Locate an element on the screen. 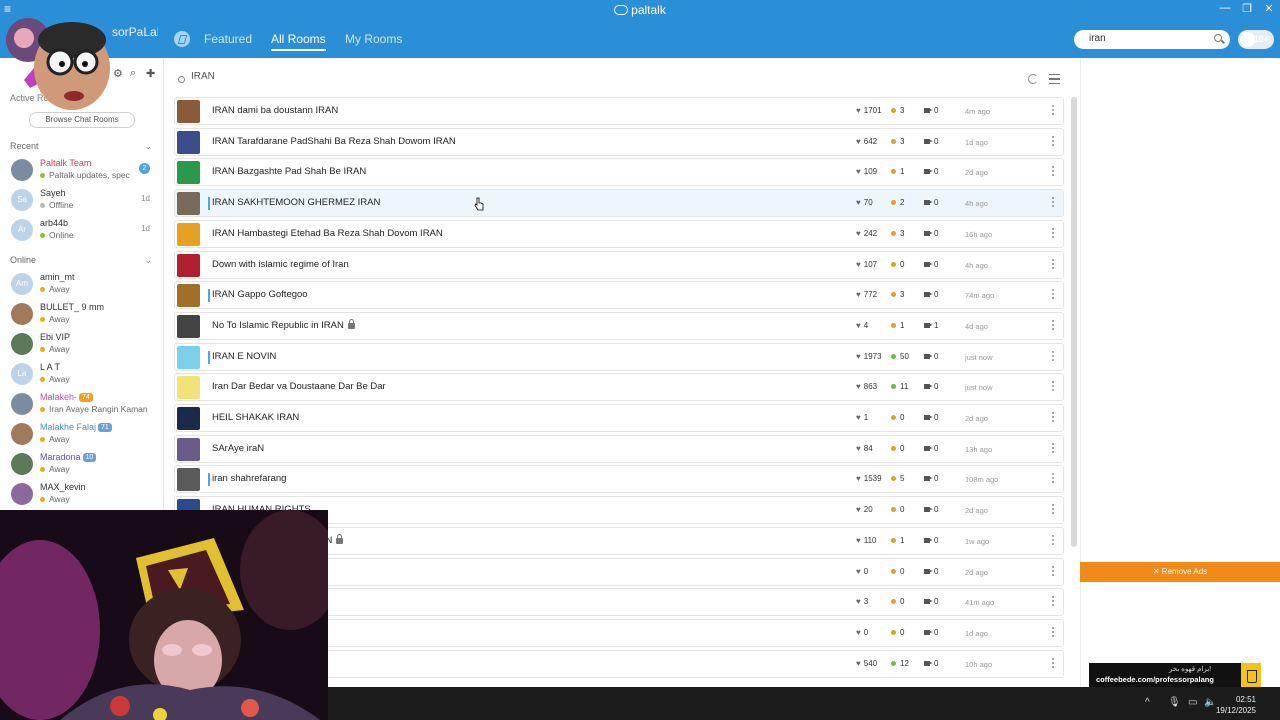 The height and width of the screenshot is (720, 1280). contact-item: Malakhe Falaj 71 Away is located at coordinates (81, 435).